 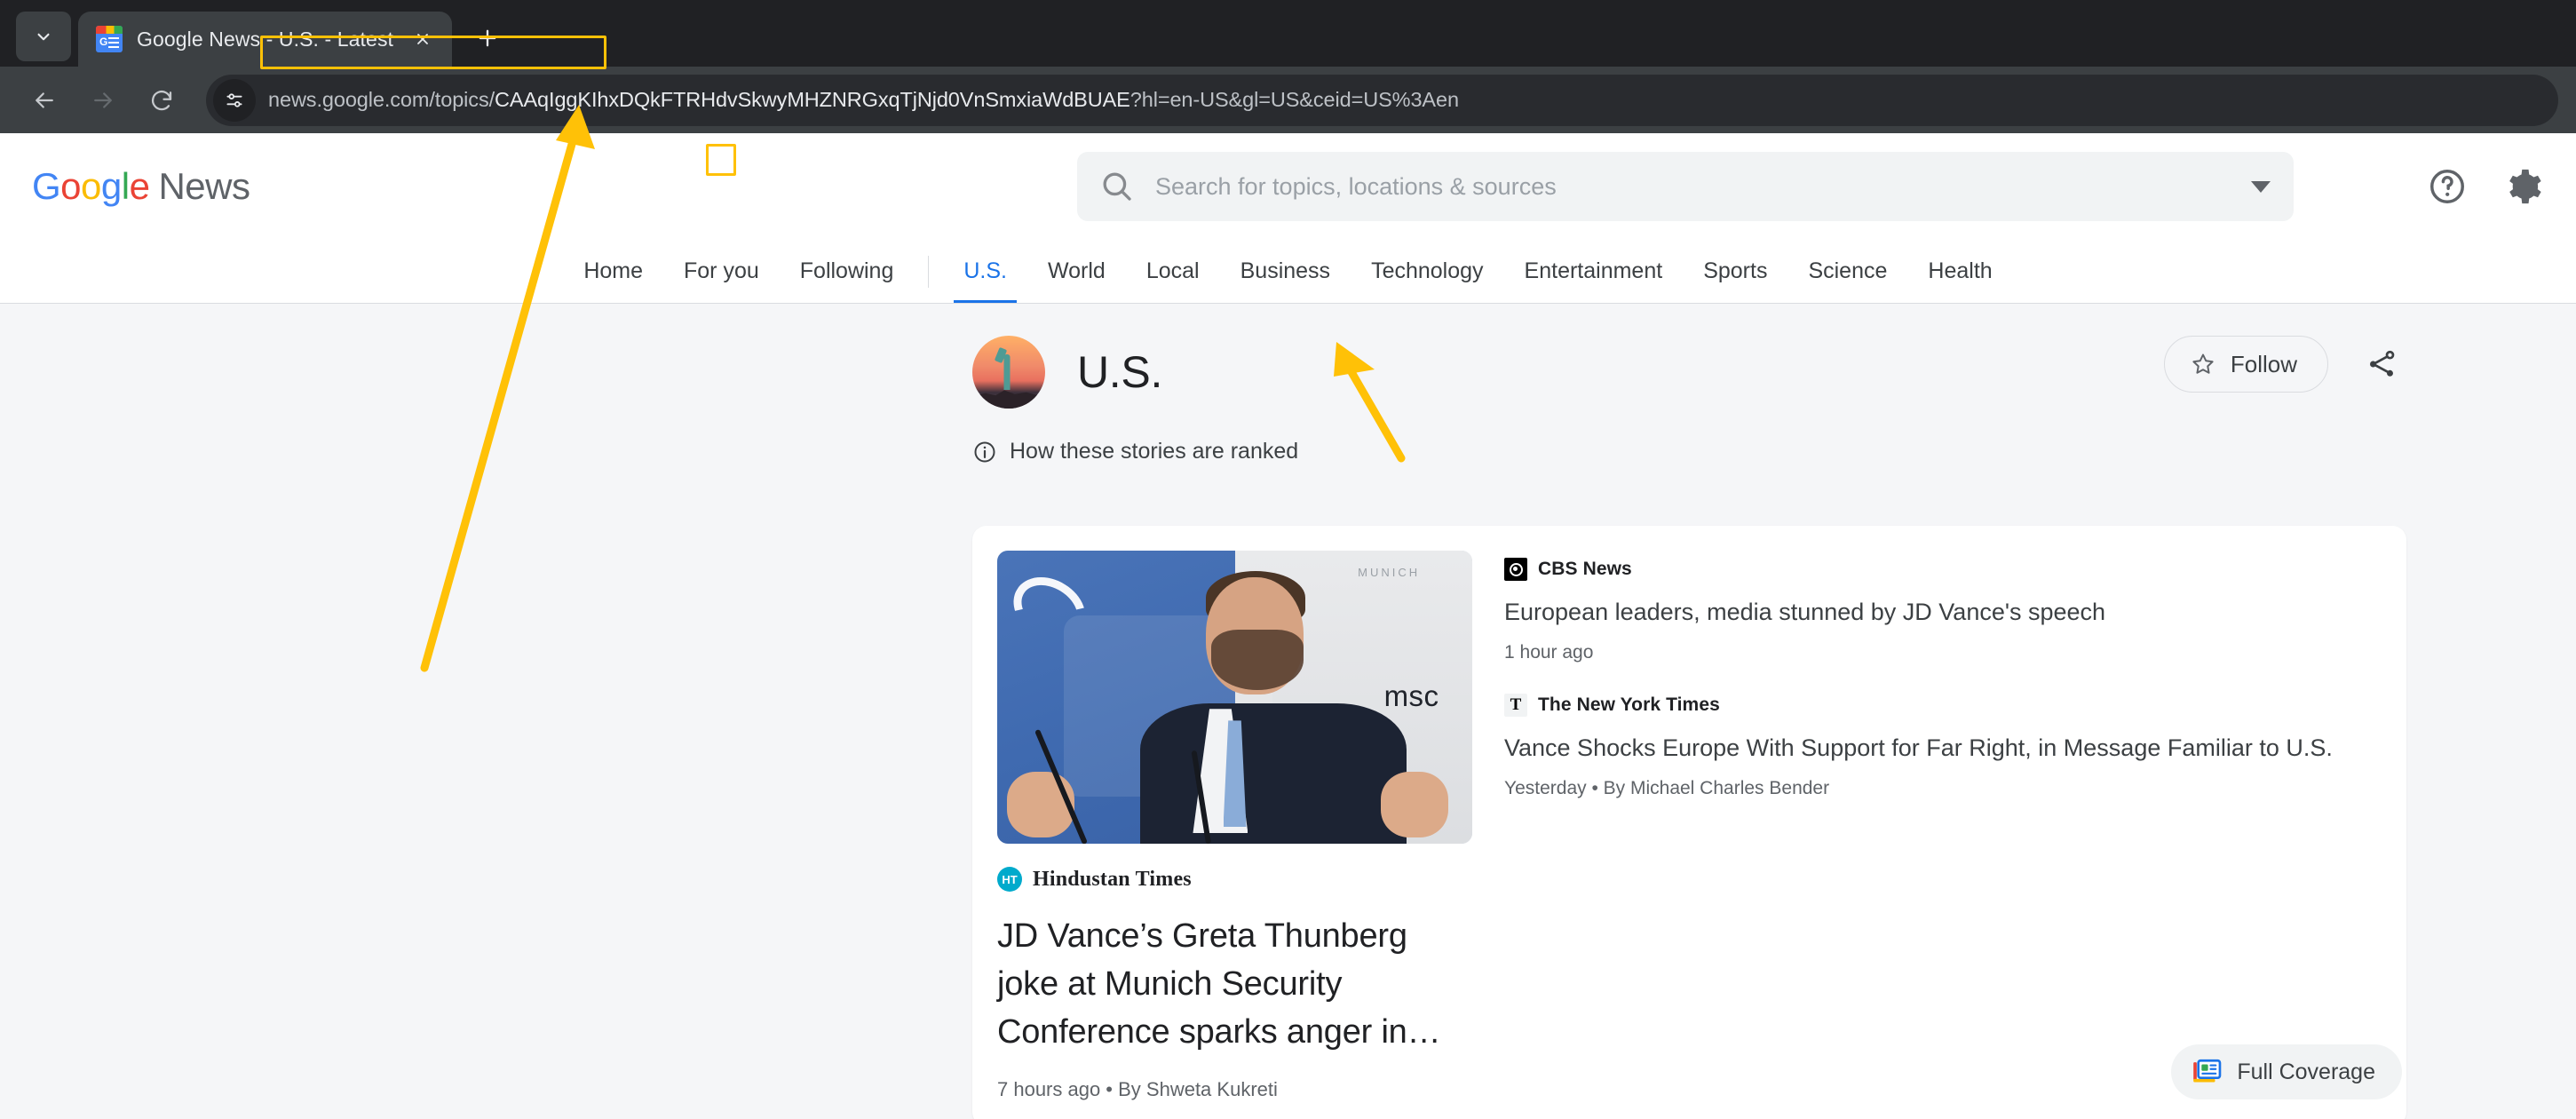 I want to click on full-coverage-button: Full Coverage, so click(x=2286, y=1071).